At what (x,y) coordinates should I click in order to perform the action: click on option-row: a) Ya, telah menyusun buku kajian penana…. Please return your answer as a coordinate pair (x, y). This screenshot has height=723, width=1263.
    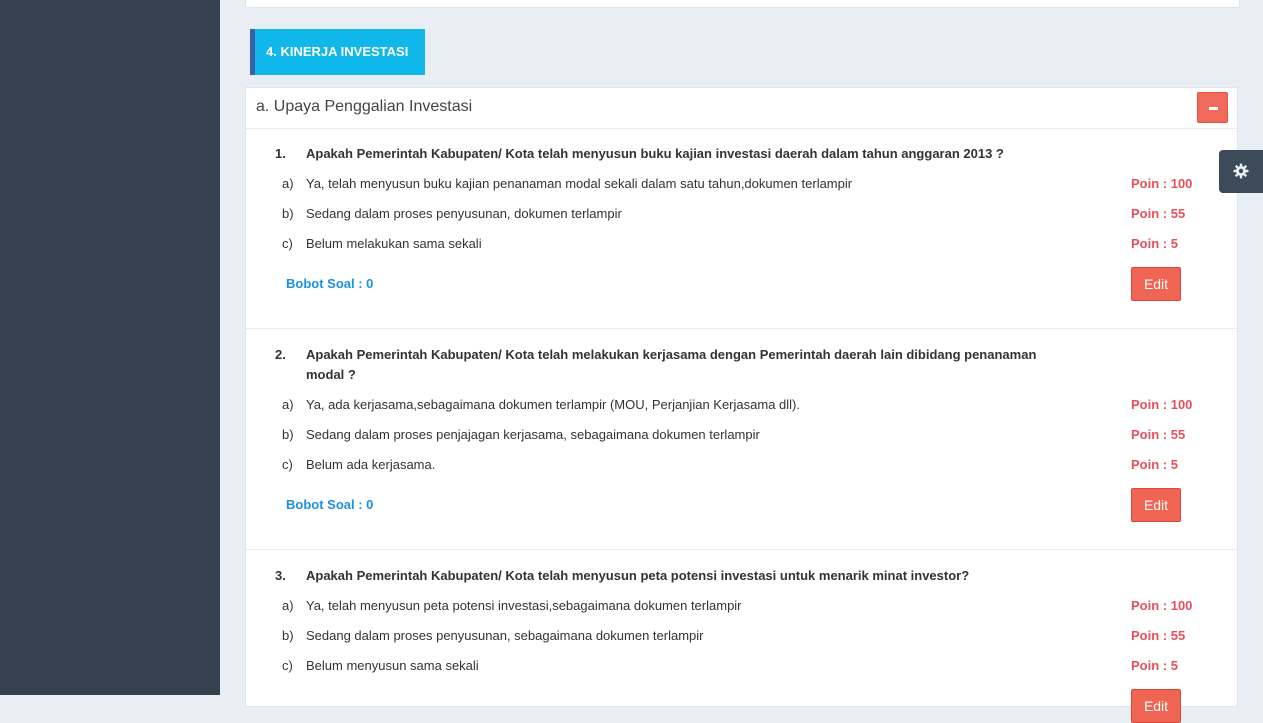
    Looking at the image, I should click on (741, 186).